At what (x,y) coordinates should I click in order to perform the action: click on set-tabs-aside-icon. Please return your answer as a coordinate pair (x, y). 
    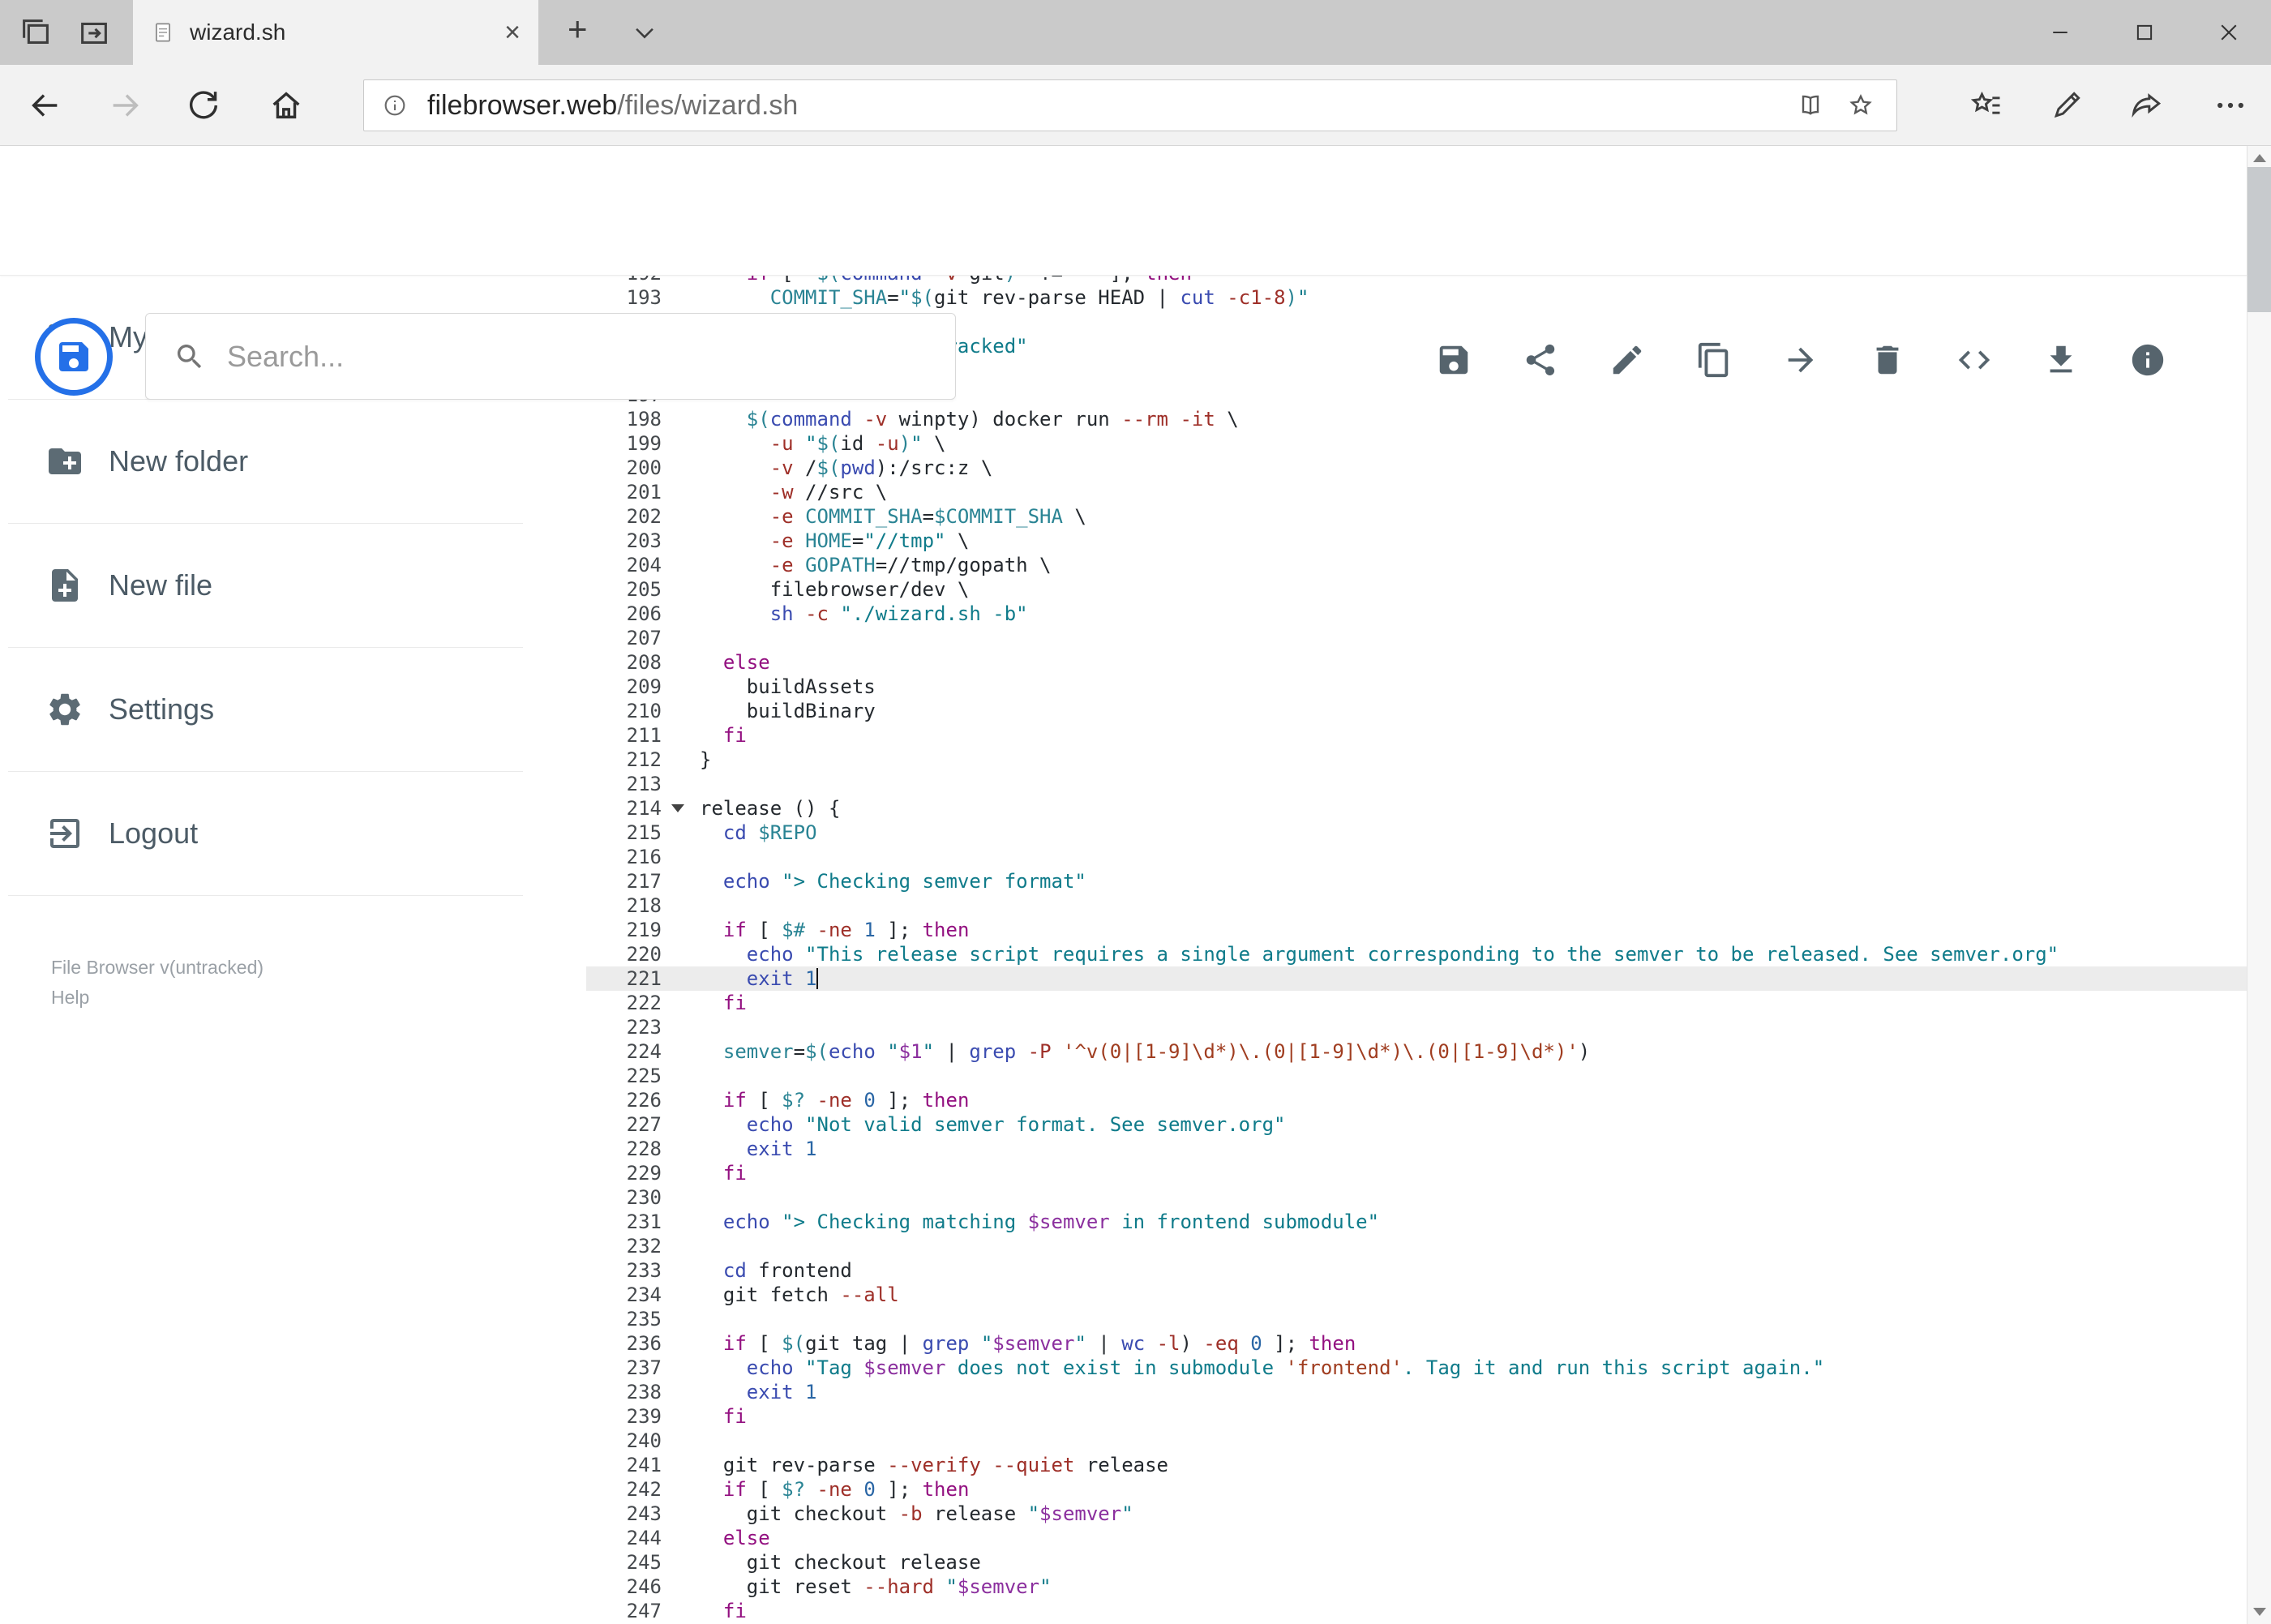
    Looking at the image, I should click on (35, 33).